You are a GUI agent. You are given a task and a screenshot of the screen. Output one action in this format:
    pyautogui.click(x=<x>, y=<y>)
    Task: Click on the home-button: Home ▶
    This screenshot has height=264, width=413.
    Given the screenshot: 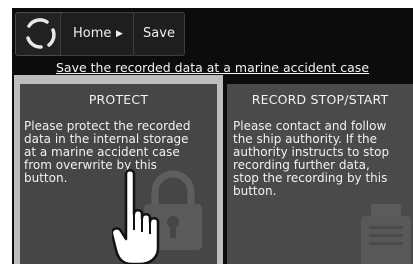 What is the action you would take?
    pyautogui.click(x=98, y=34)
    